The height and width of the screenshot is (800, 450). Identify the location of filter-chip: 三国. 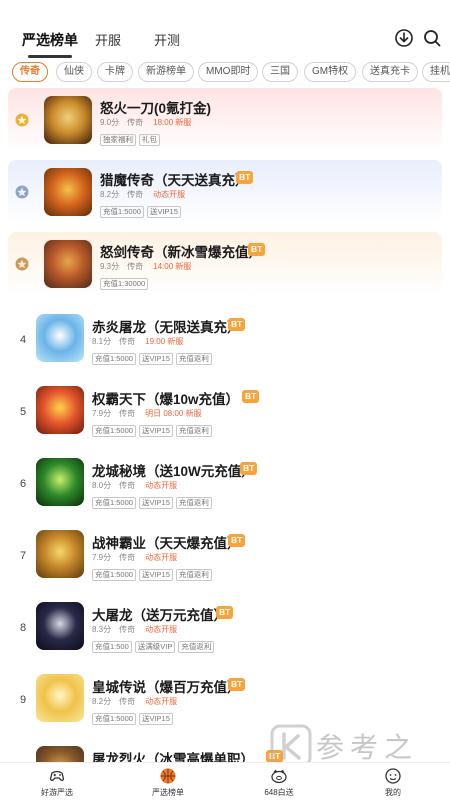
(280, 72).